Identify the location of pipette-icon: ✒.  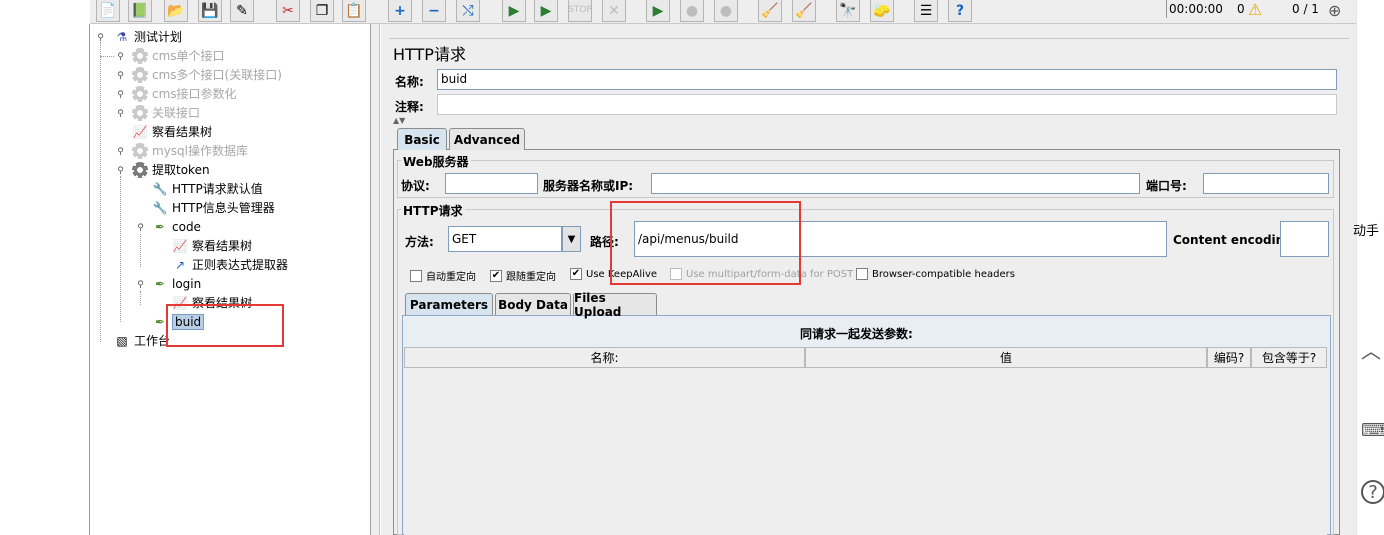
(160, 283).